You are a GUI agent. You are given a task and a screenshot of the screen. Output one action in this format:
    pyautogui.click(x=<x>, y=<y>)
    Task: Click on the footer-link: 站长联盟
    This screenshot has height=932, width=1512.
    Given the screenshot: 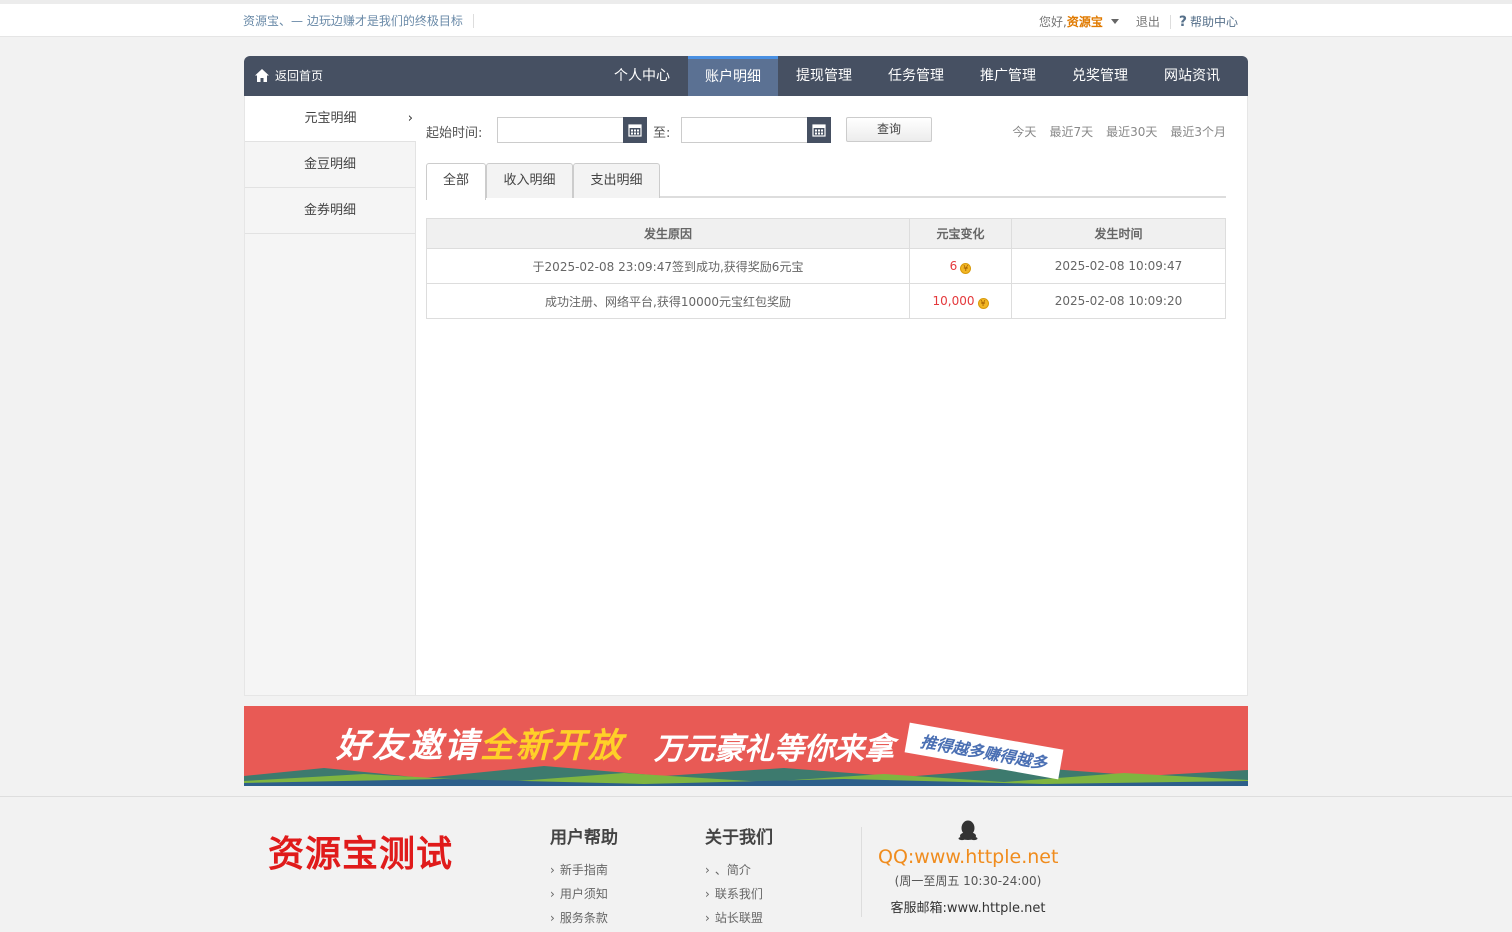 What is the action you would take?
    pyautogui.click(x=739, y=918)
    